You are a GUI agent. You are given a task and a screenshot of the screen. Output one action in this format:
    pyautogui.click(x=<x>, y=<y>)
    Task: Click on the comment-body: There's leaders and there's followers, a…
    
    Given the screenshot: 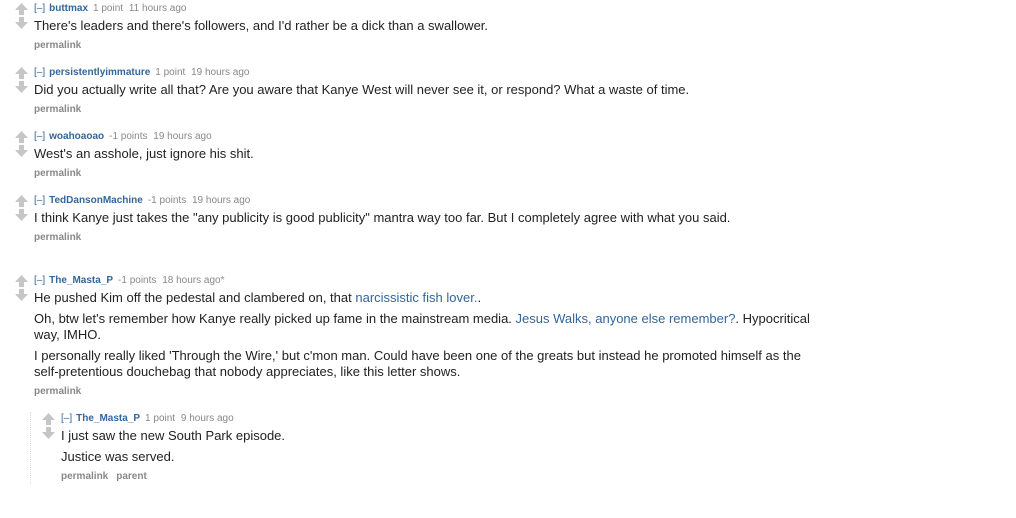 What is the action you would take?
    pyautogui.click(x=424, y=26)
    